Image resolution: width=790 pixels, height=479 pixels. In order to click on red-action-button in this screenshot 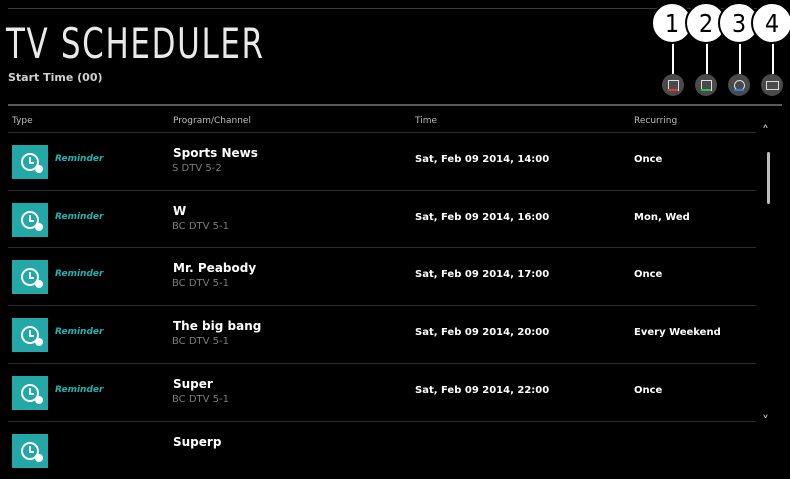, I will do `click(673, 85)`.